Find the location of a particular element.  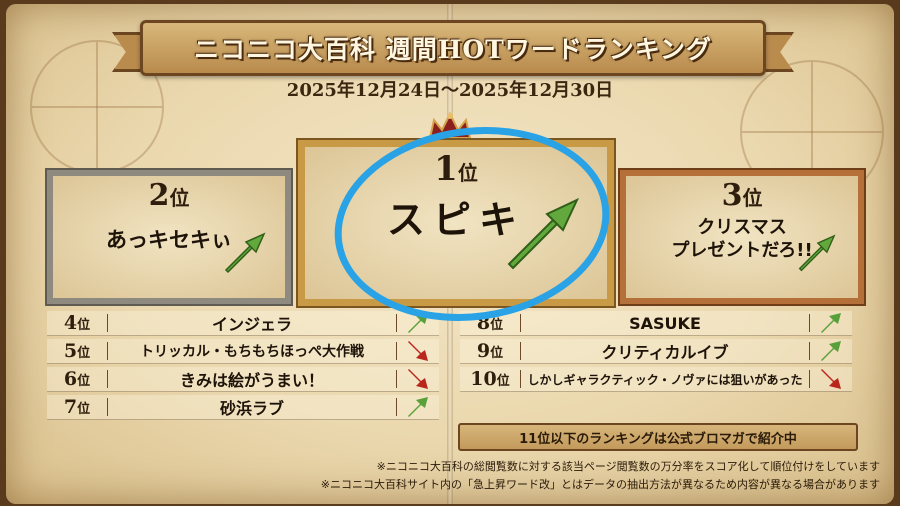

rank-label: 6位 is located at coordinates (77, 379).